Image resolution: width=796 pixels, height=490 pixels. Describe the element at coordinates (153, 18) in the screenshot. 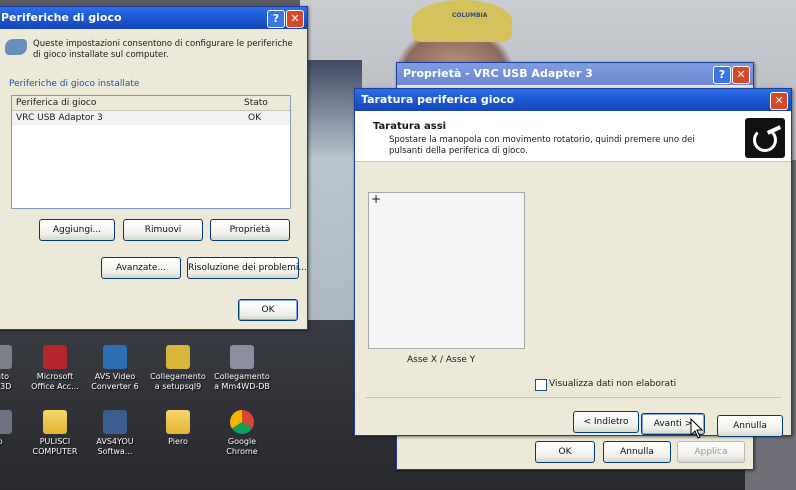

I see `title-bar: Periferiche di gioco ? ✕` at that location.